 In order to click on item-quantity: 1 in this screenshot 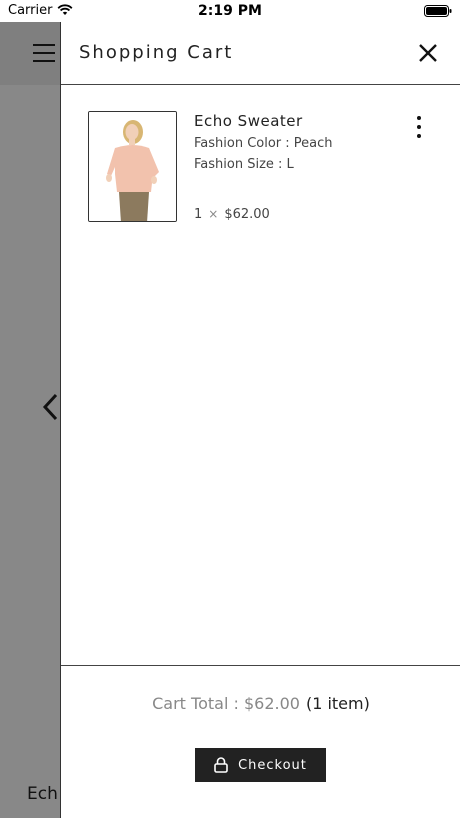, I will do `click(198, 214)`.